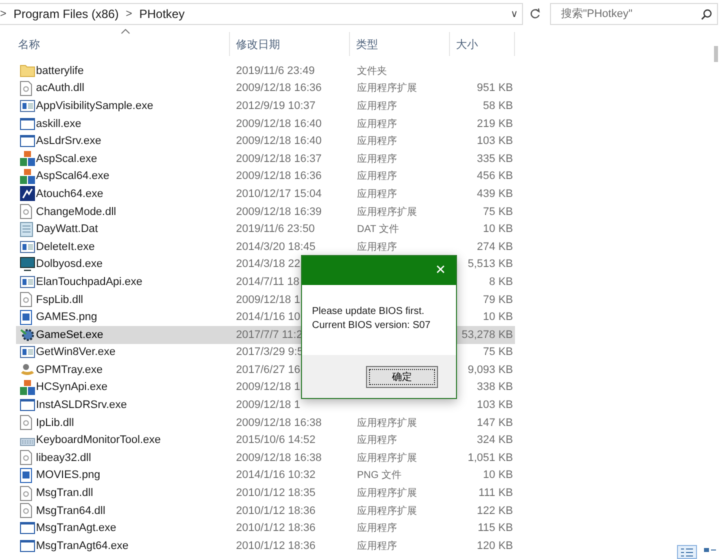 This screenshot has width=720, height=559. Describe the element at coordinates (400, 44) in the screenshot. I see `column-header: 类型` at that location.